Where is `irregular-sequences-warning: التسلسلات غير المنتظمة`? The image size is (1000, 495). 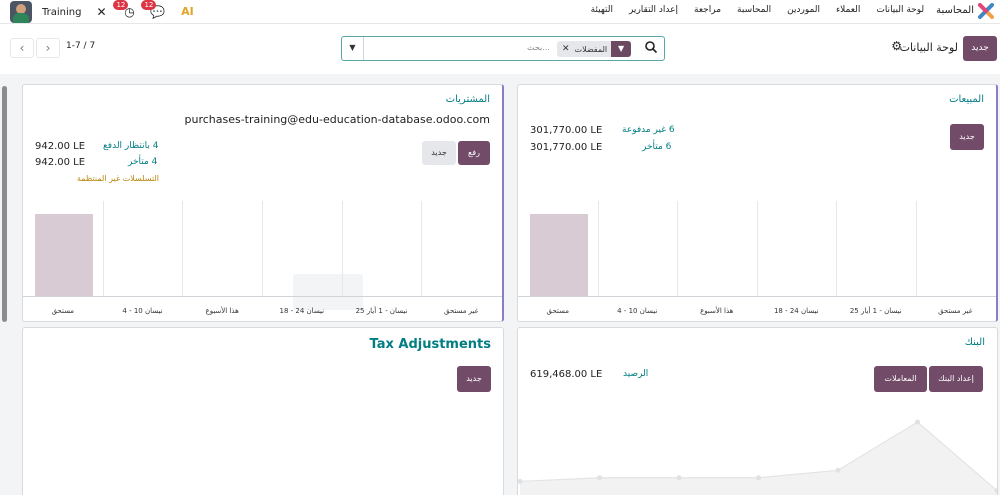 irregular-sequences-warning: التسلسلات غير المنتظمة is located at coordinates (118, 178).